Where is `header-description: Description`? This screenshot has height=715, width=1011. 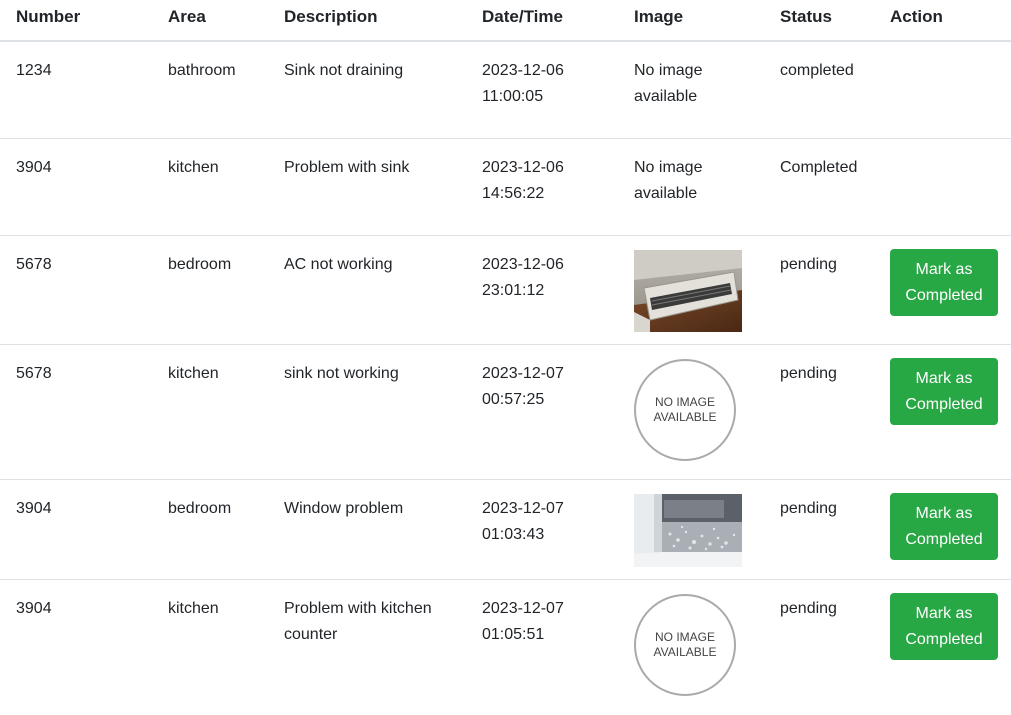
header-description: Description is located at coordinates (367, 21).